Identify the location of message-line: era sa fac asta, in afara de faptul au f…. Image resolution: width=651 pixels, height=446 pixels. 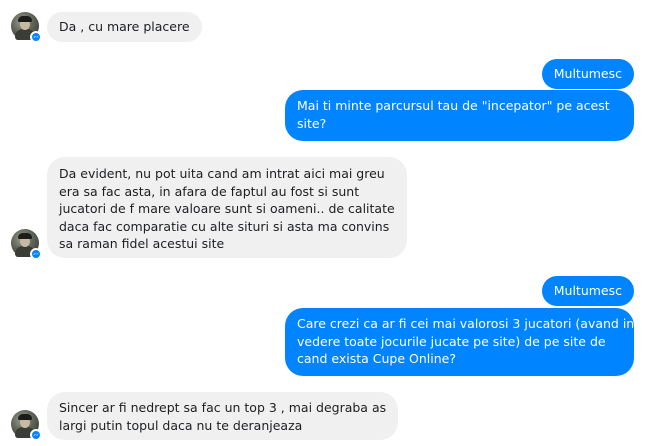
(209, 191).